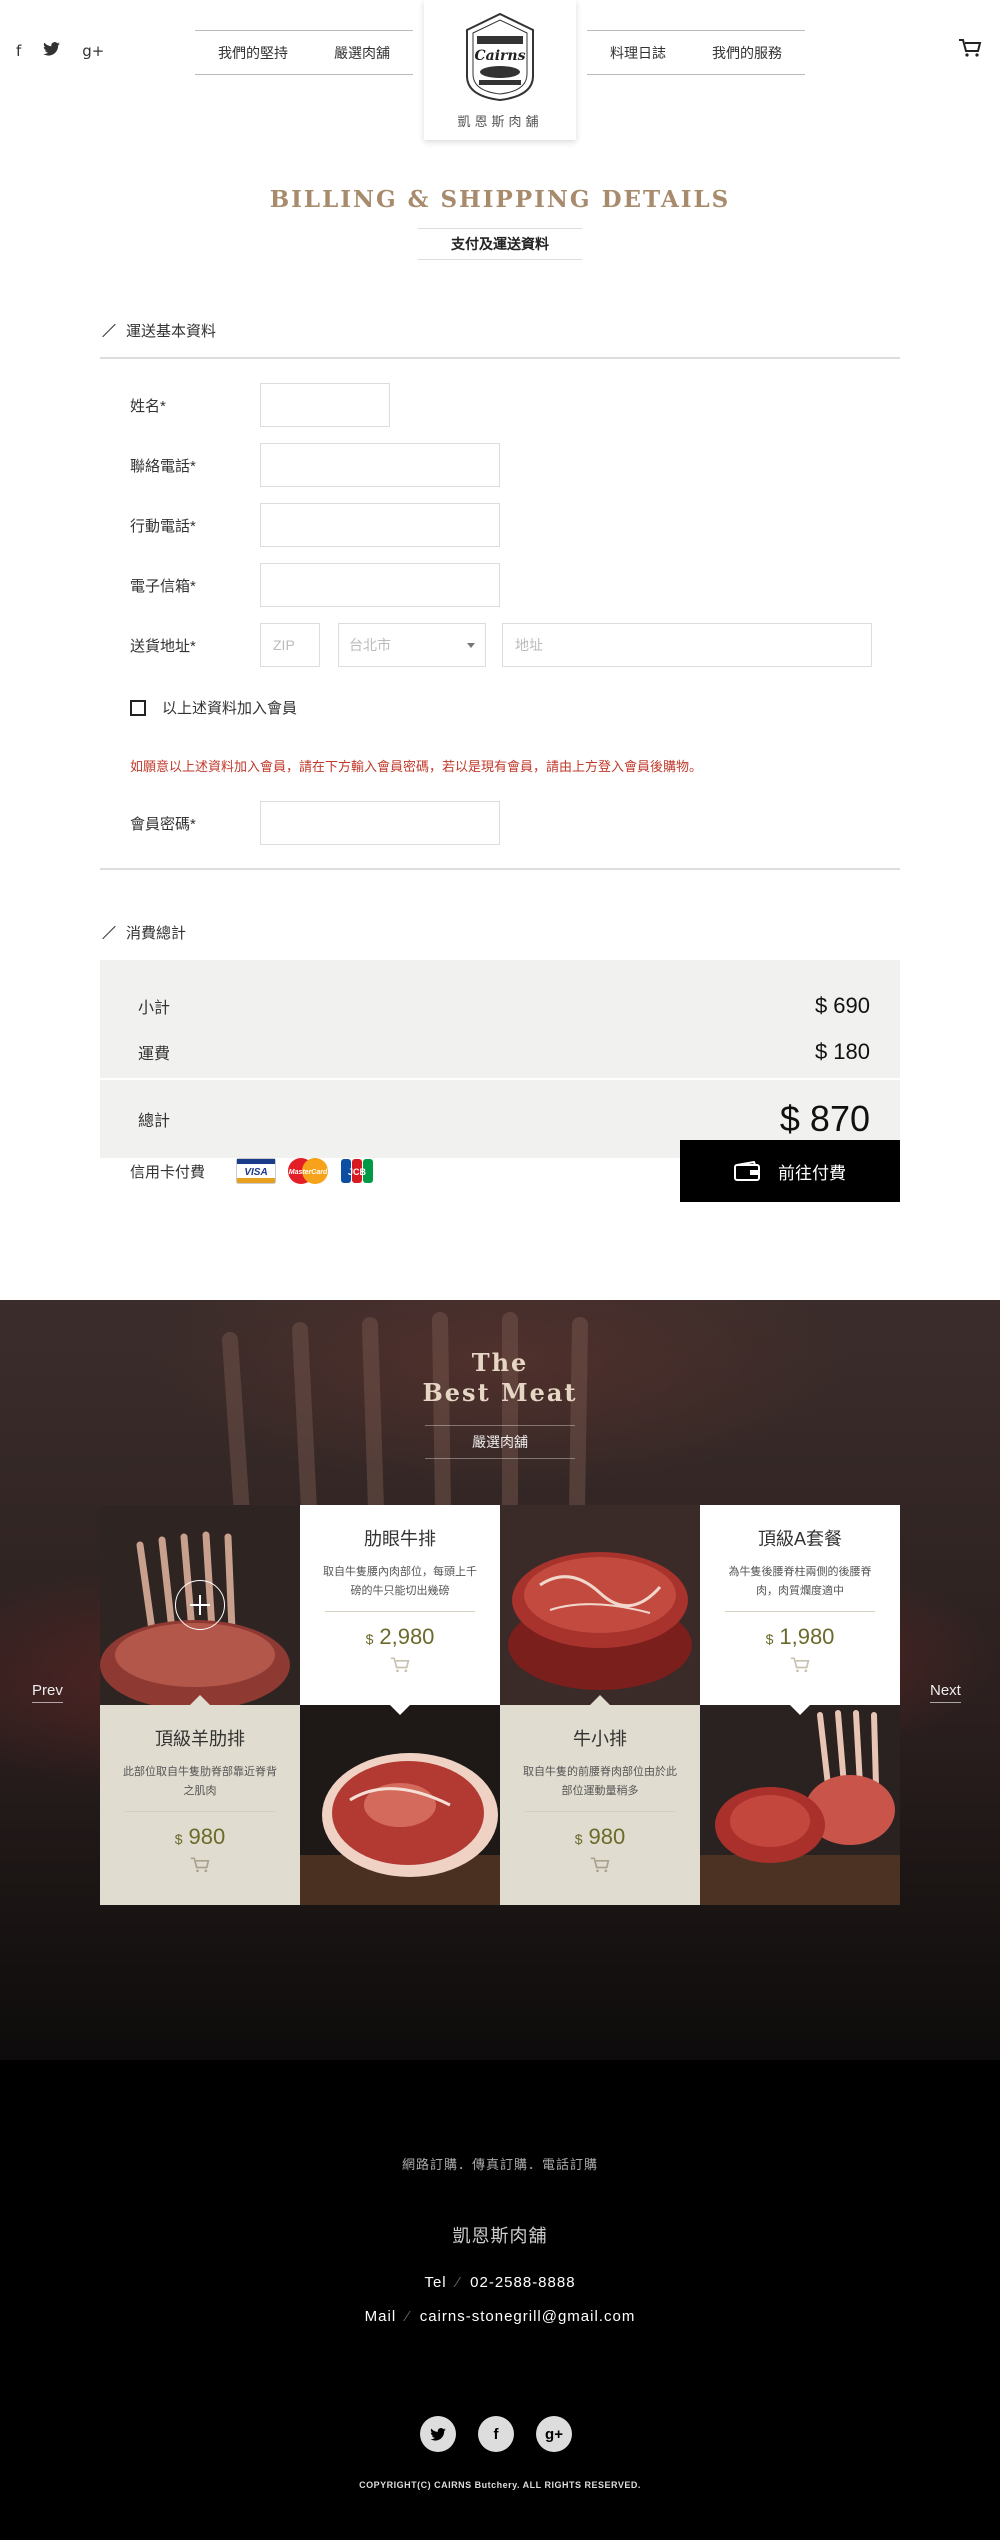 This screenshot has width=1000, height=2540. I want to click on mail-value: cairns-stonegrill@gmail.com, so click(528, 2316).